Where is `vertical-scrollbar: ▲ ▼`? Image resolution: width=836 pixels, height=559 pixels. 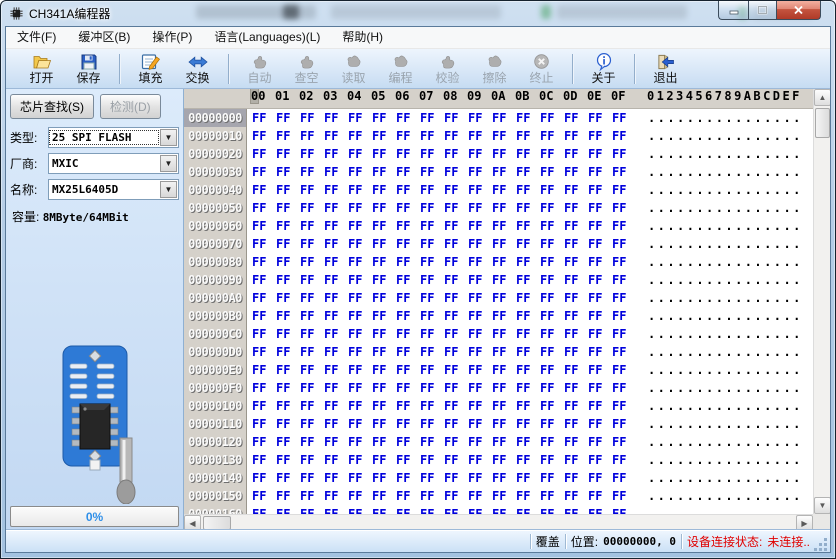 vertical-scrollbar: ▲ ▼ is located at coordinates (821, 301).